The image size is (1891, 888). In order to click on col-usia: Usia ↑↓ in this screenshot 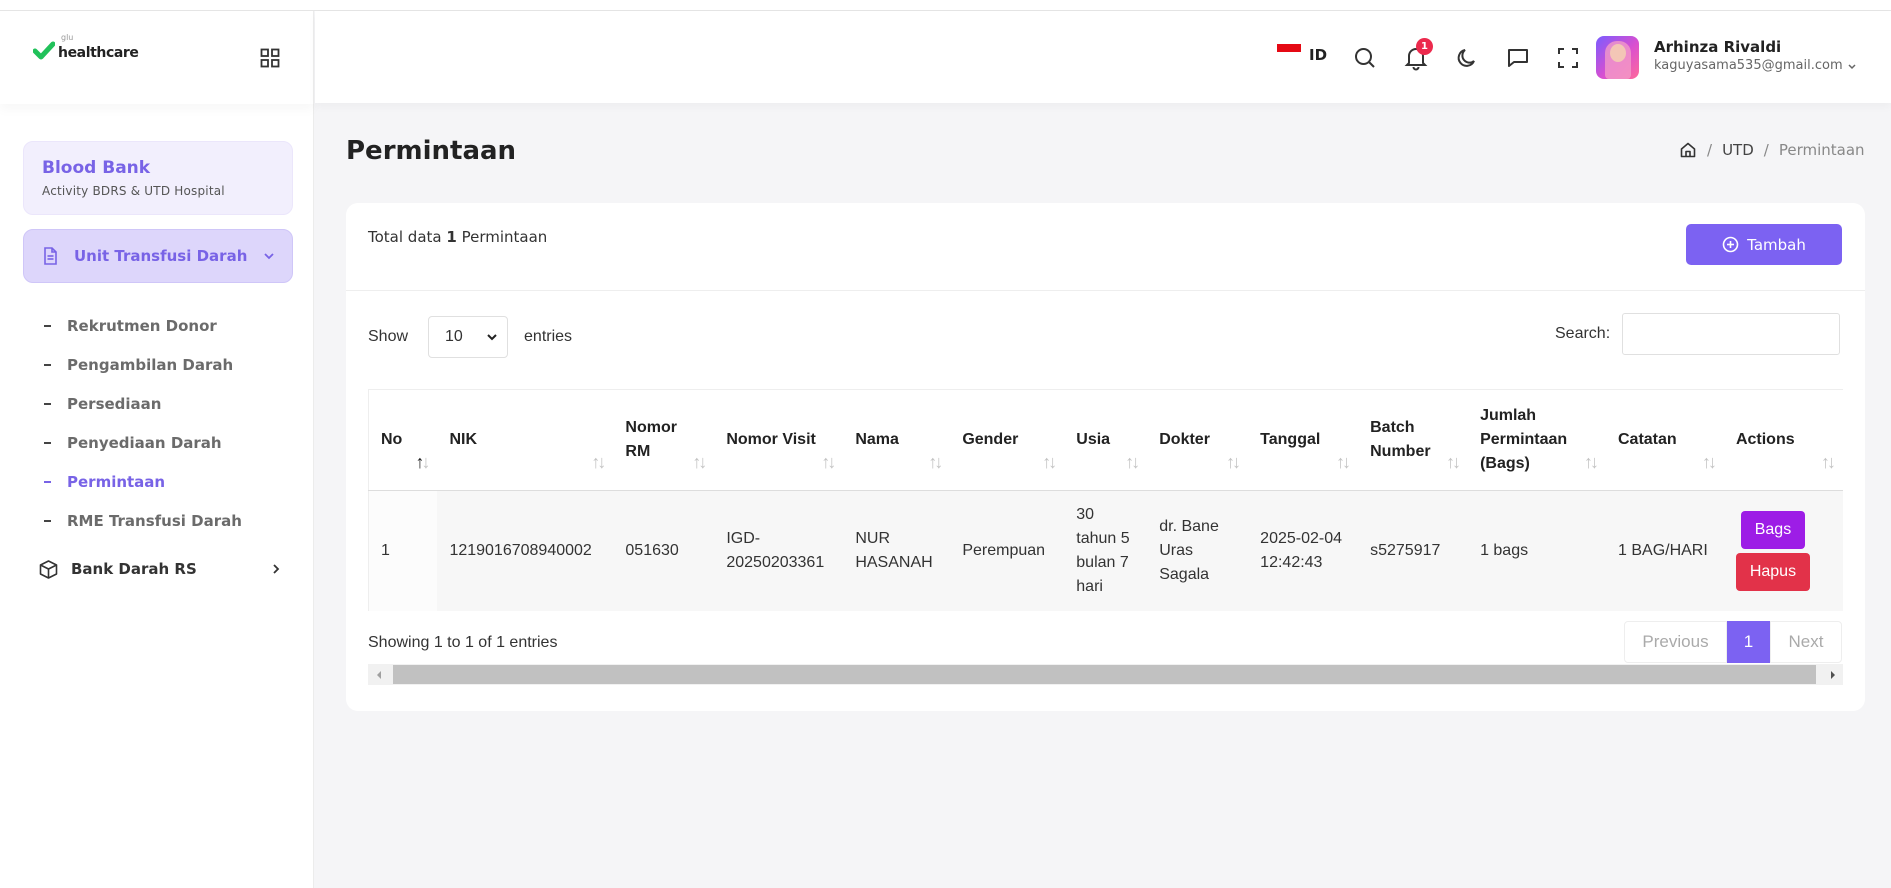, I will do `click(1106, 440)`.